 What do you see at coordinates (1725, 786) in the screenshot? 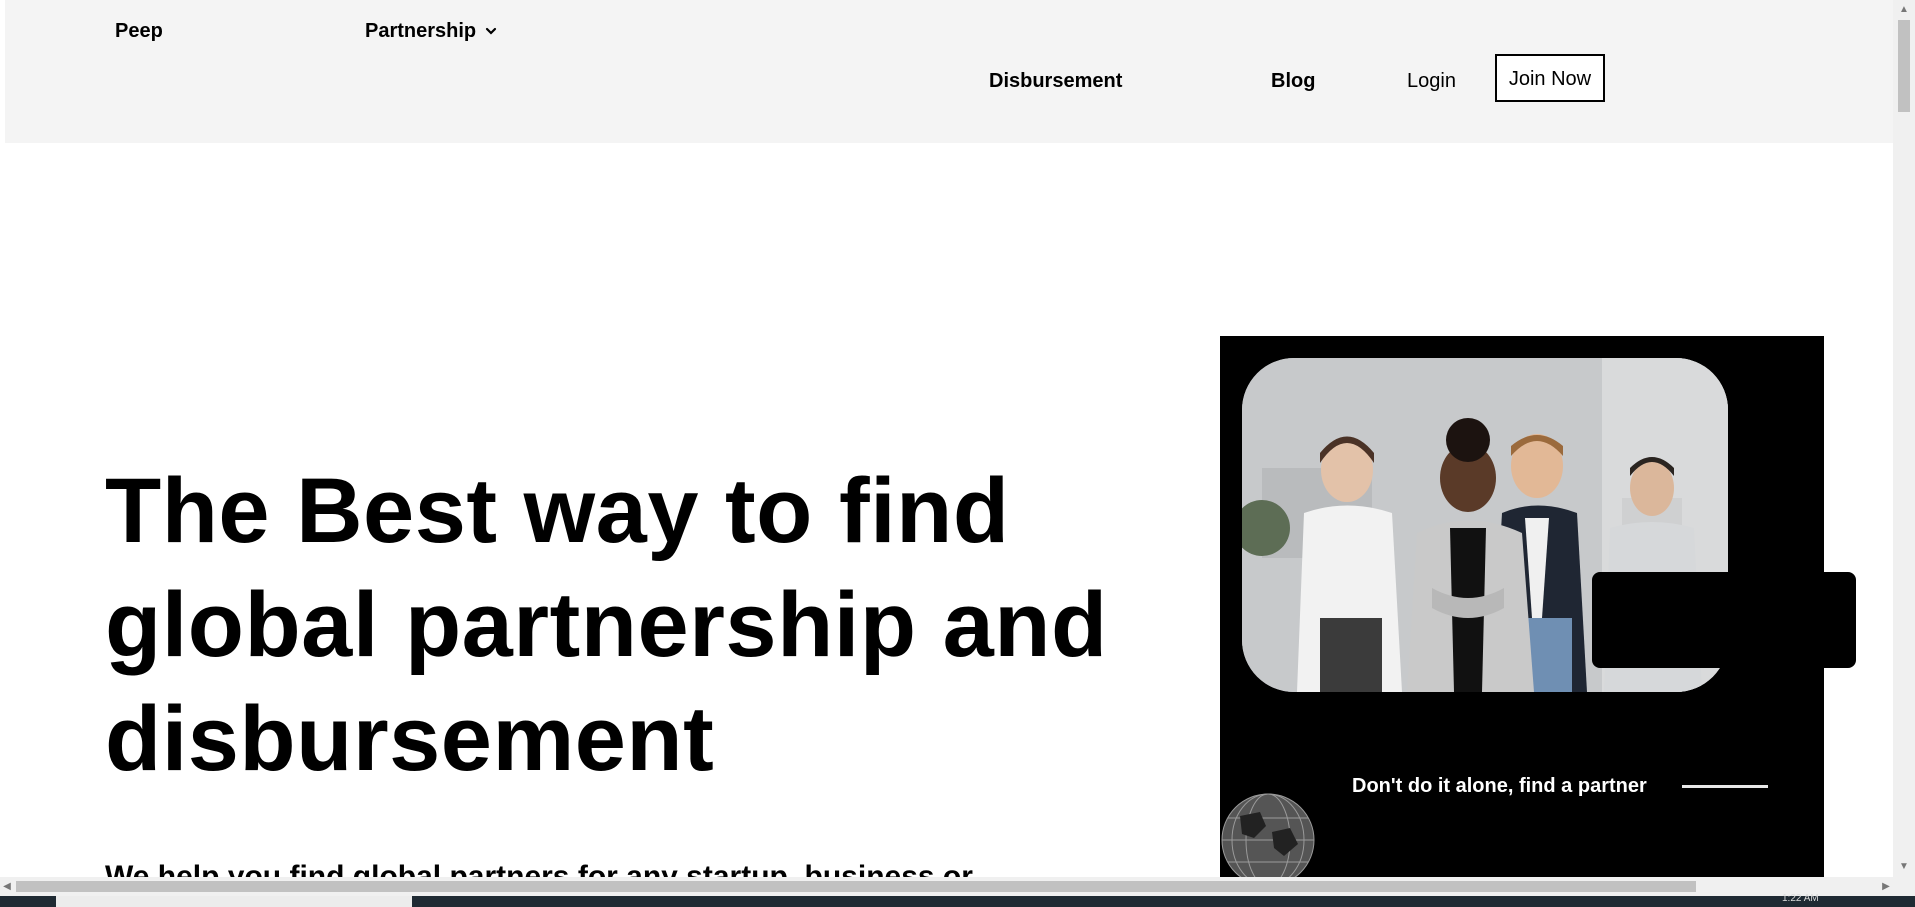
I see `tagline-underline` at bounding box center [1725, 786].